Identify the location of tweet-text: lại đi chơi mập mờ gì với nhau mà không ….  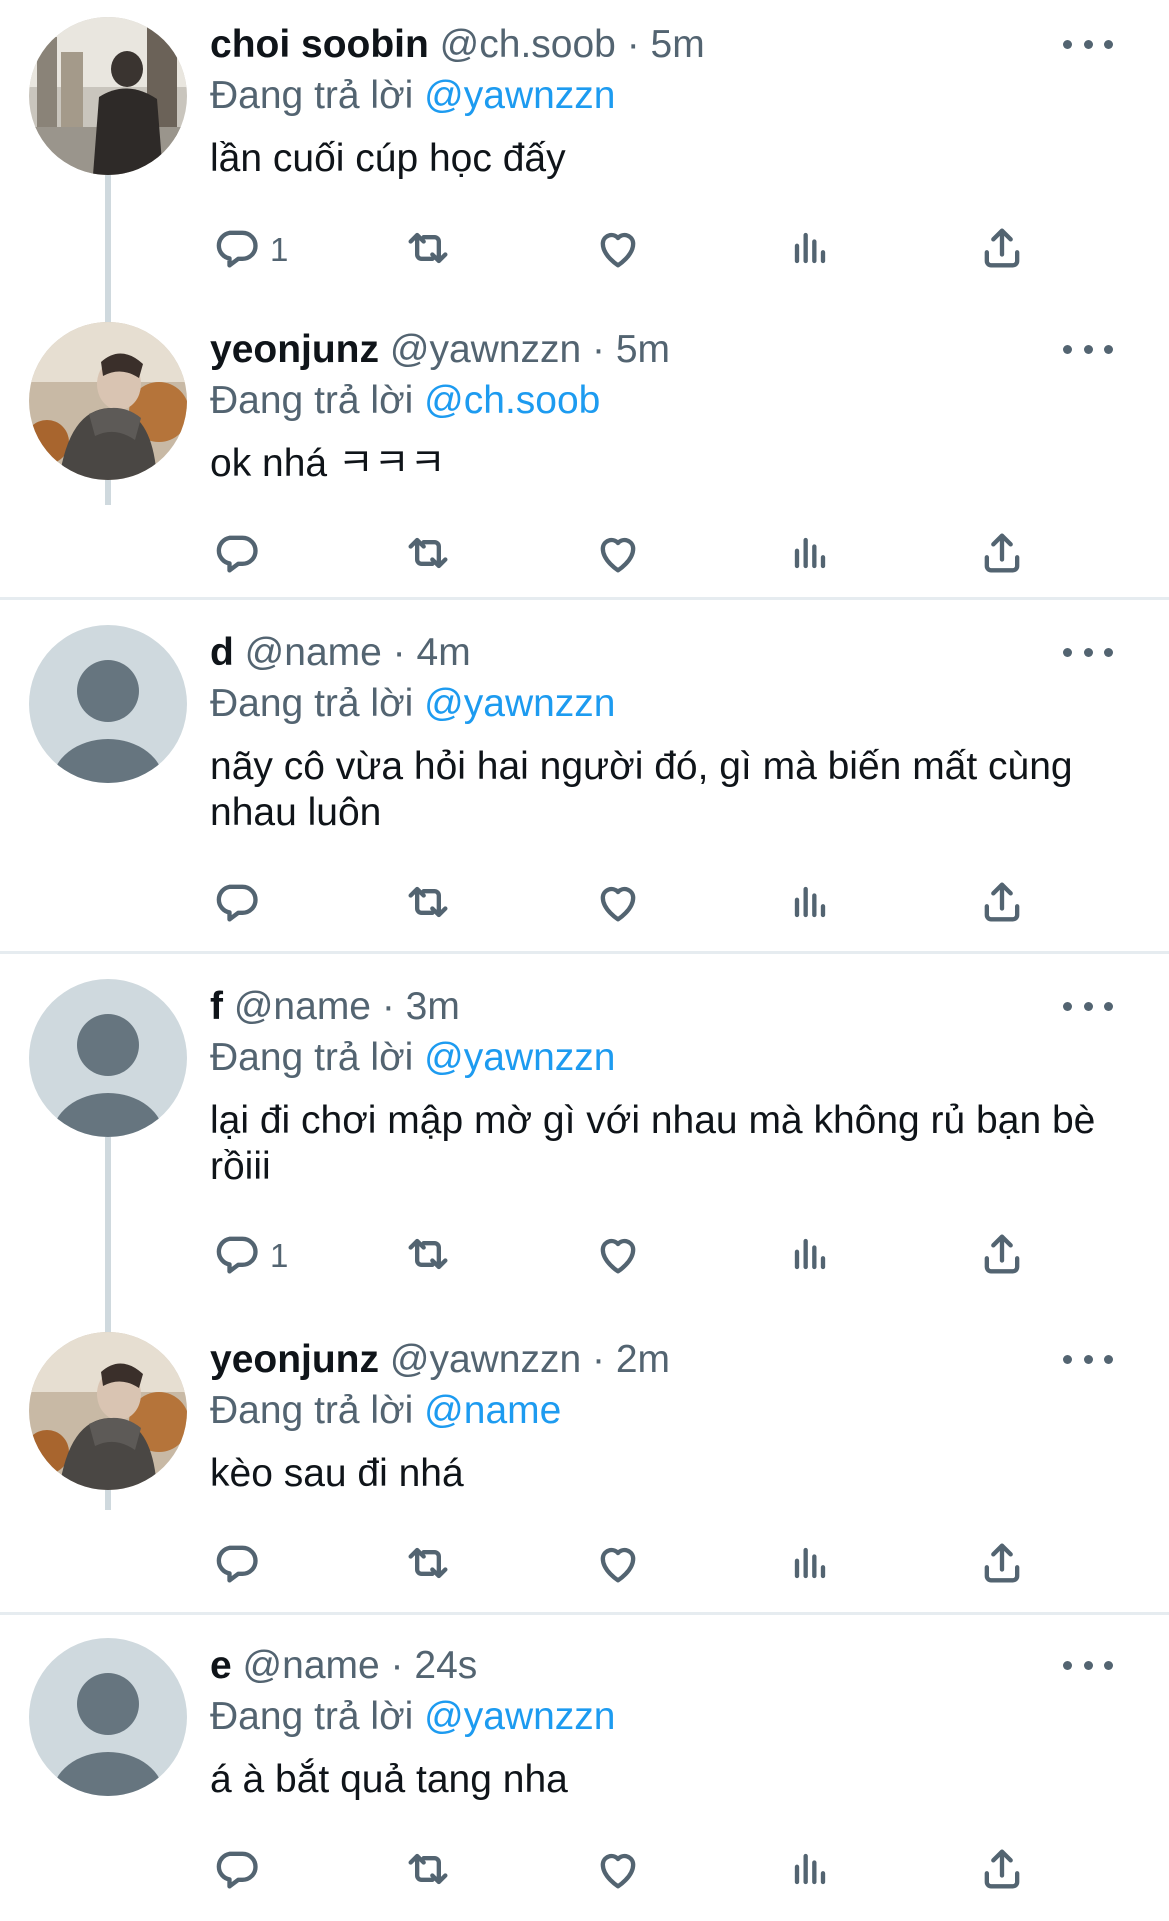
(653, 1143).